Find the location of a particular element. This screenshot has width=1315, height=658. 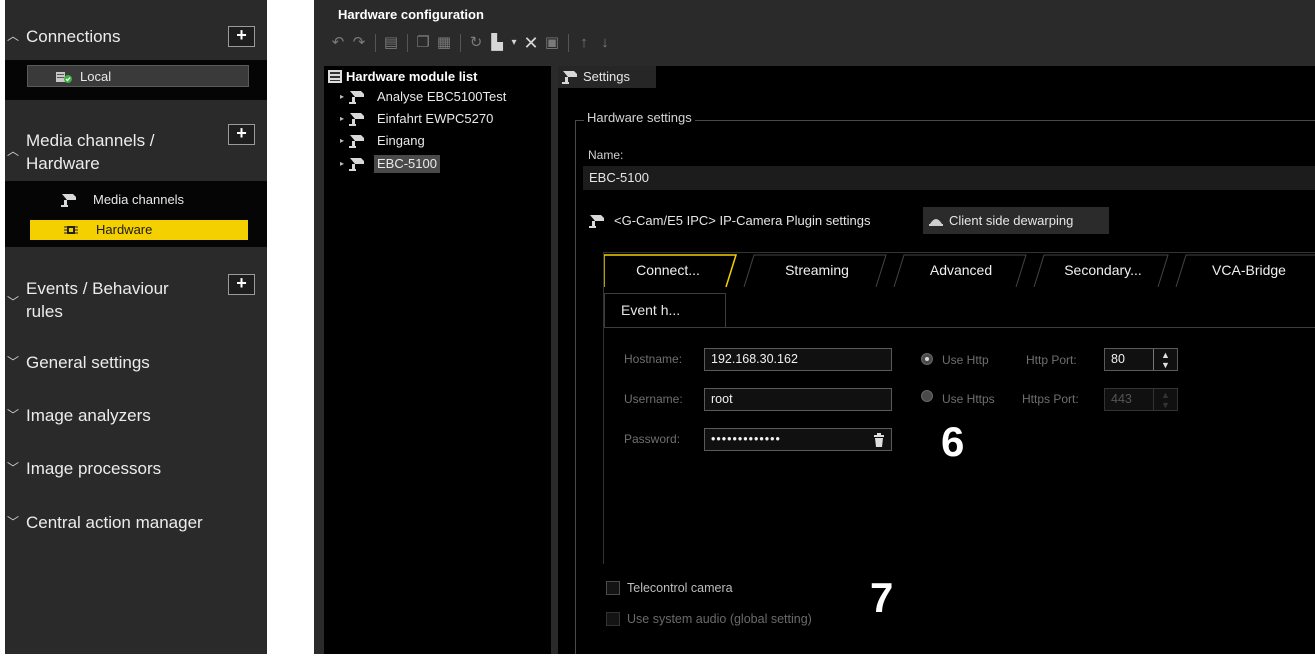

tree-item-label: EBC-5100 is located at coordinates (407, 164).